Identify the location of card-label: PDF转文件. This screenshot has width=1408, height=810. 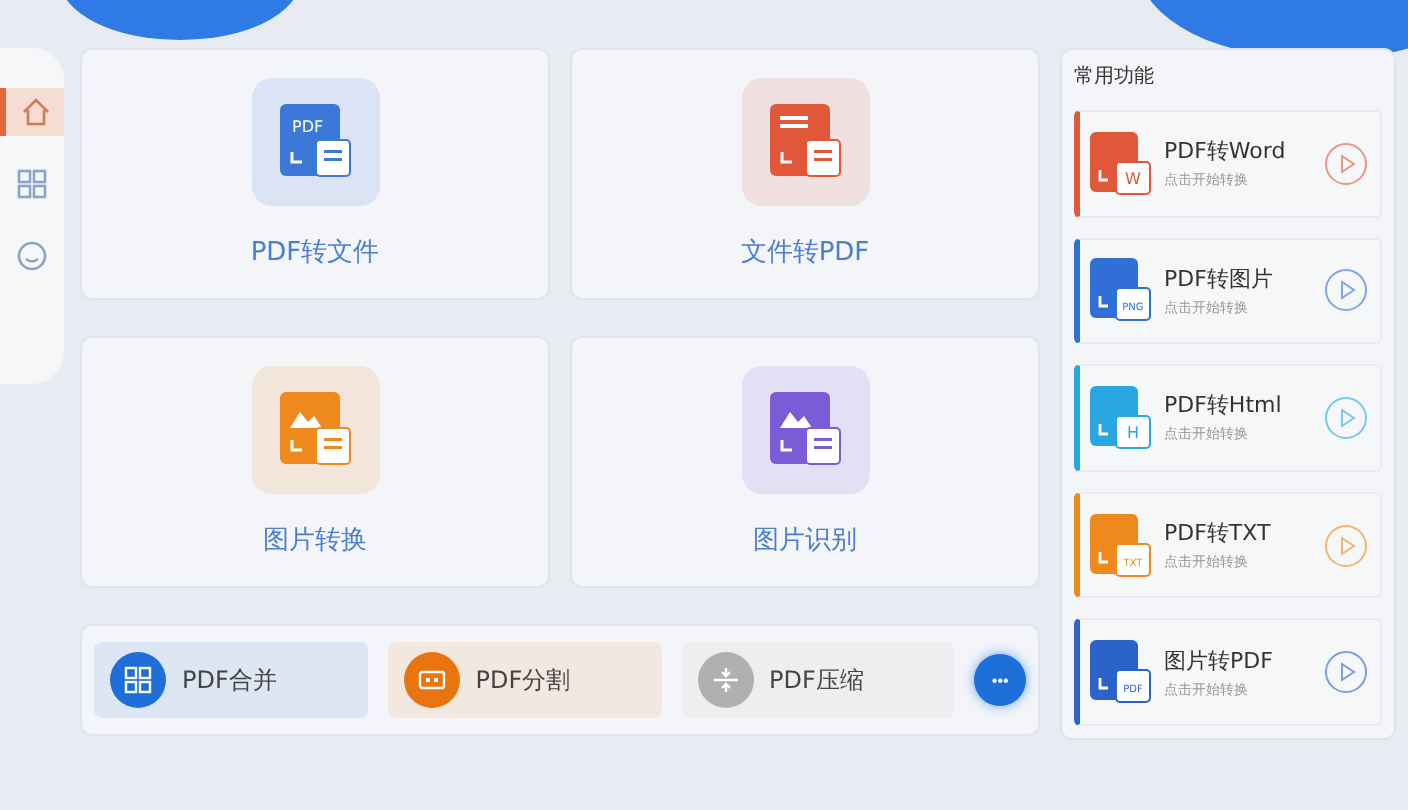
(315, 253).